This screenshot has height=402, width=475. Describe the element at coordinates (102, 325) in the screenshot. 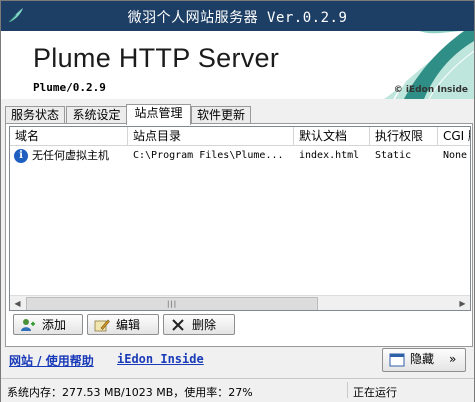

I see `edit-icon` at that location.